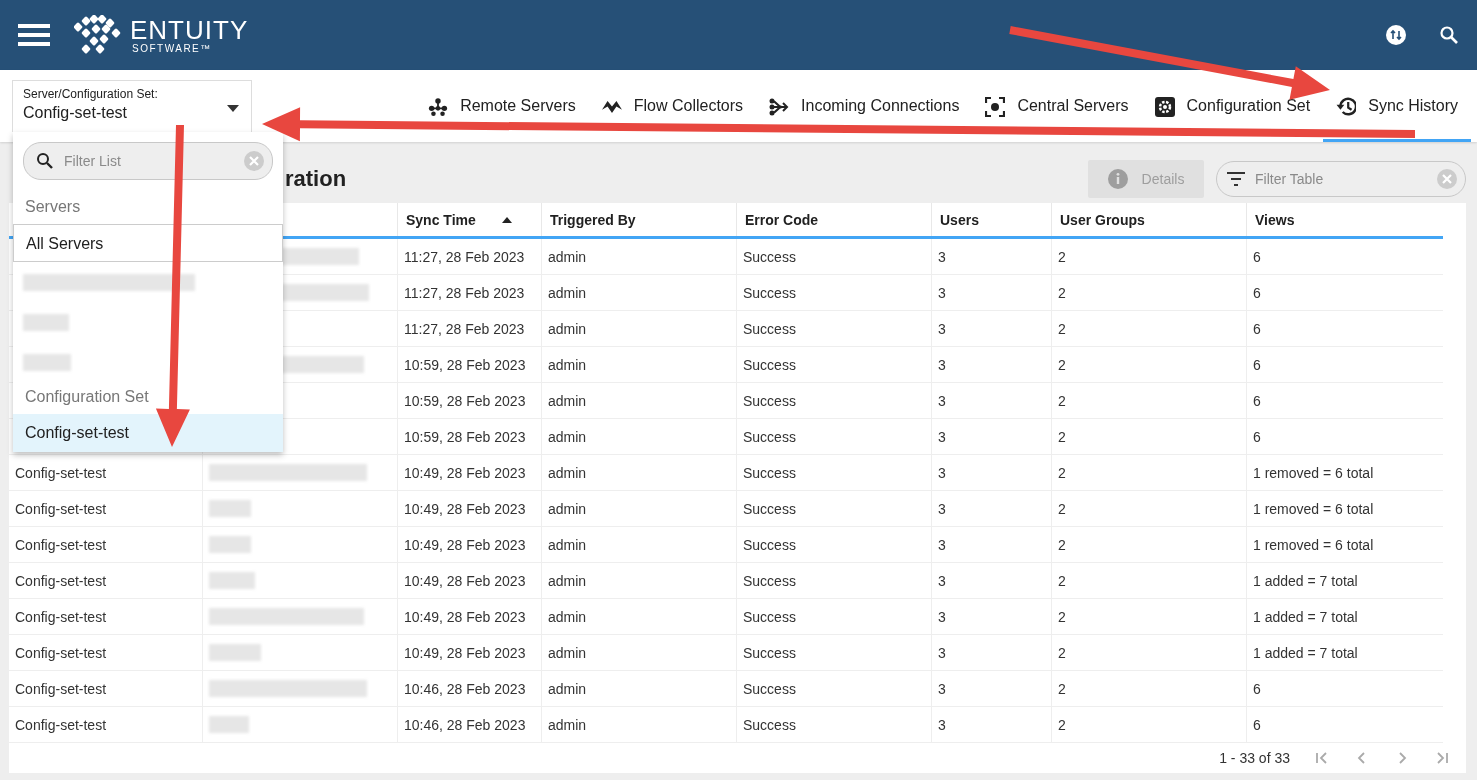  Describe the element at coordinates (995, 107) in the screenshot. I see `target-icon` at that location.